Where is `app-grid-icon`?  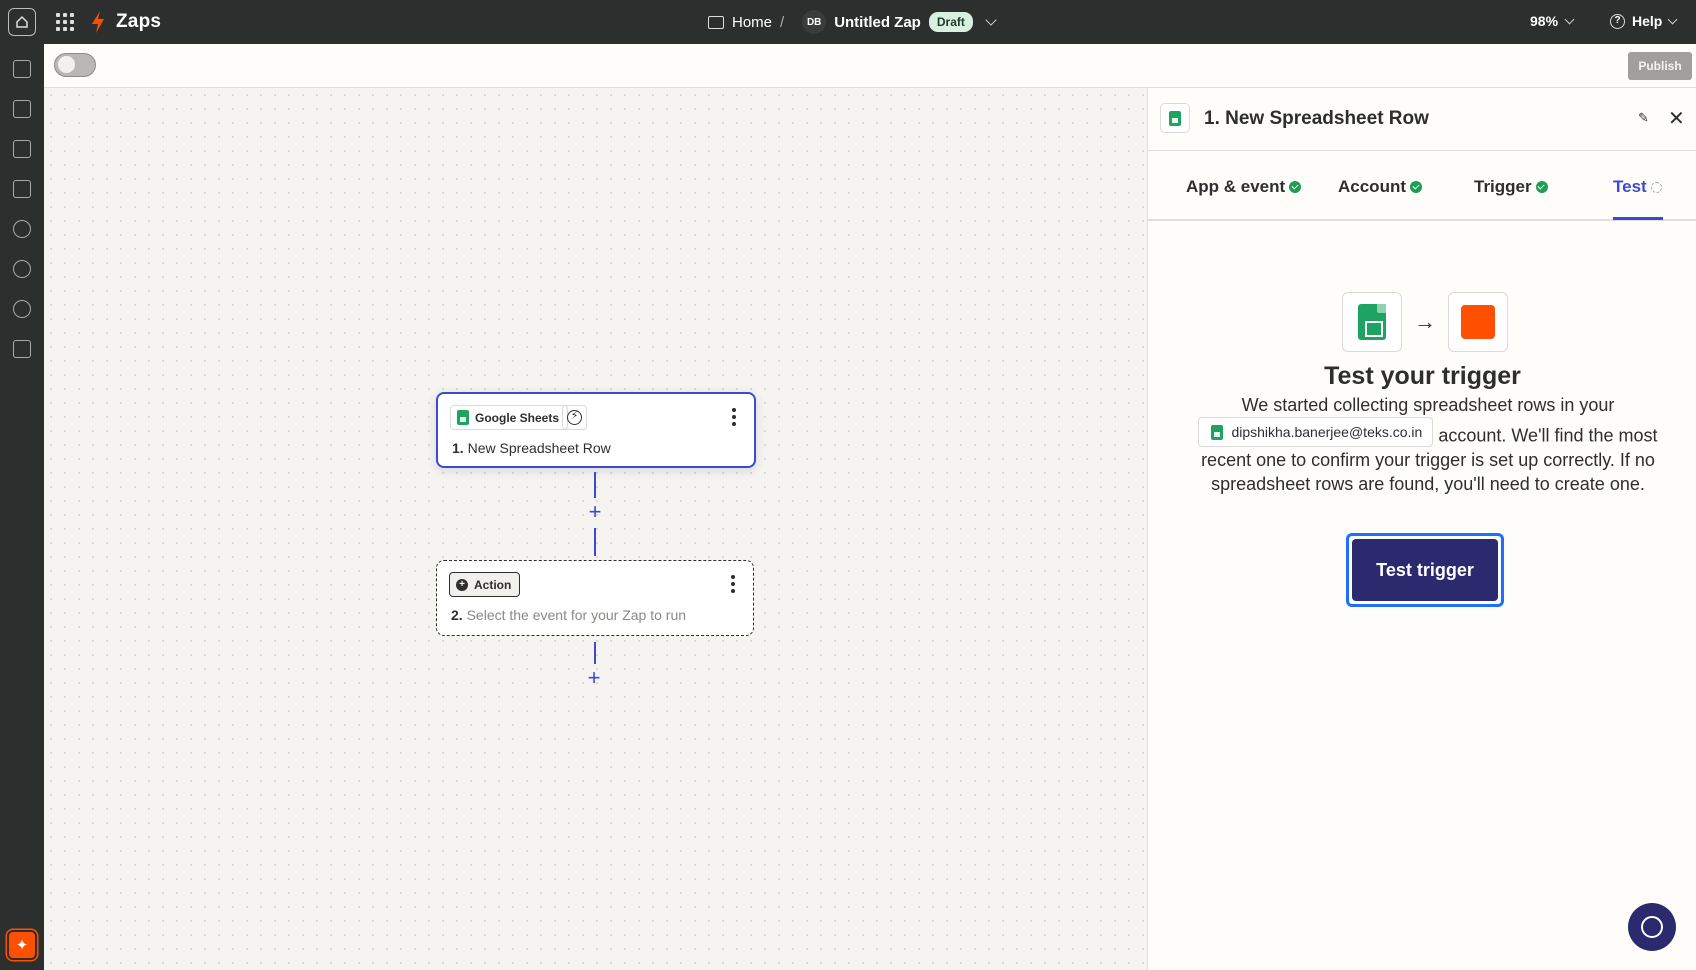 app-grid-icon is located at coordinates (65, 22).